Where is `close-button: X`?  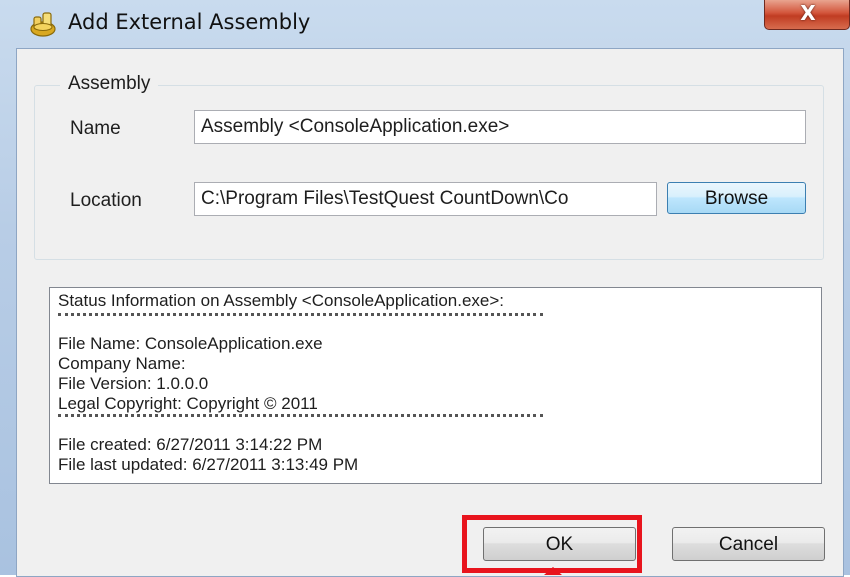
close-button: X is located at coordinates (807, 15).